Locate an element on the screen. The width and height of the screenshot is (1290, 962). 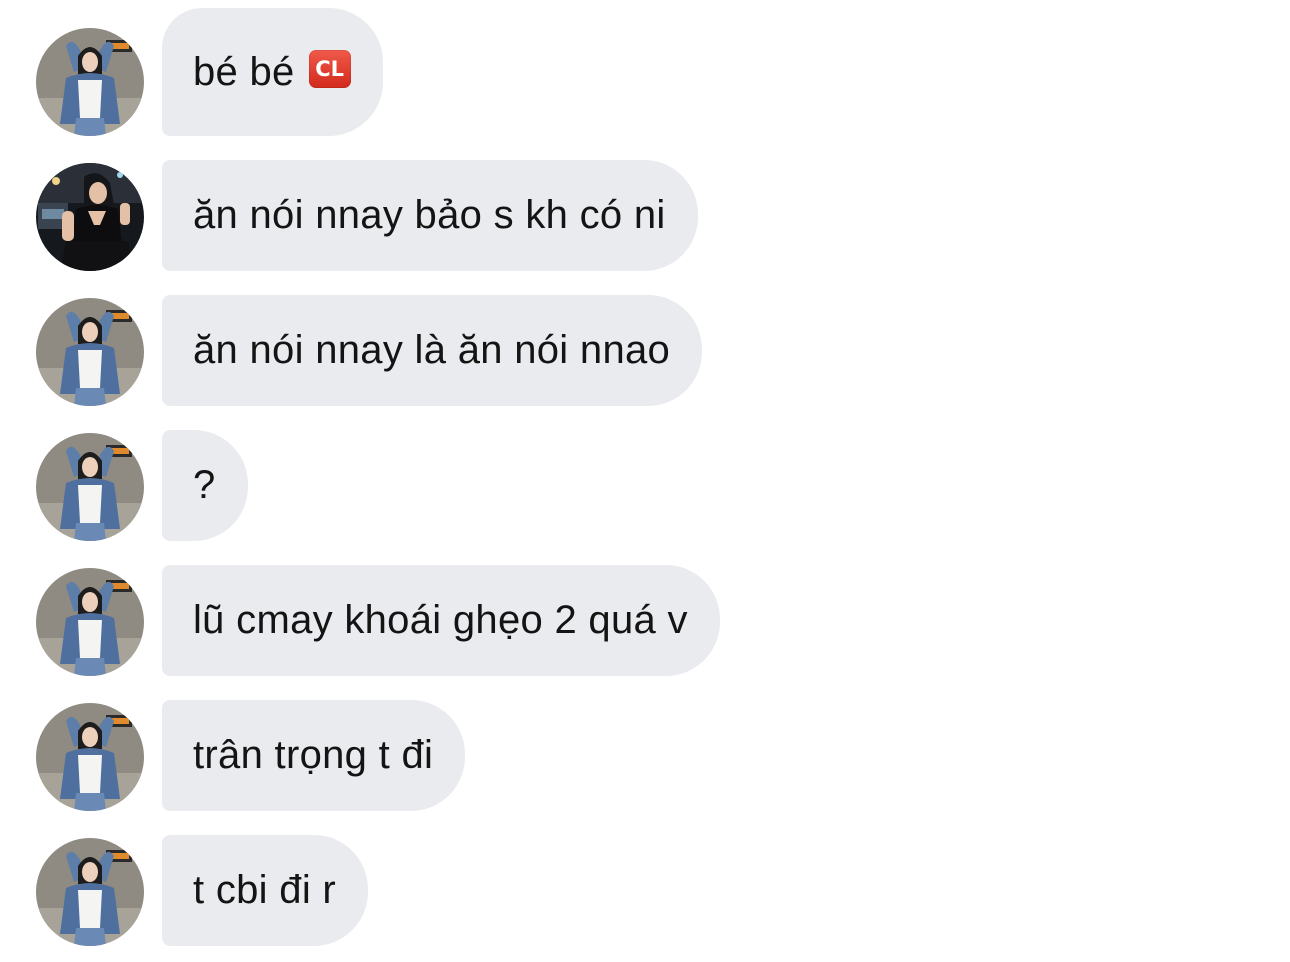
message-row: ăn nói nnay là ăn nói nnao is located at coordinates (645, 350).